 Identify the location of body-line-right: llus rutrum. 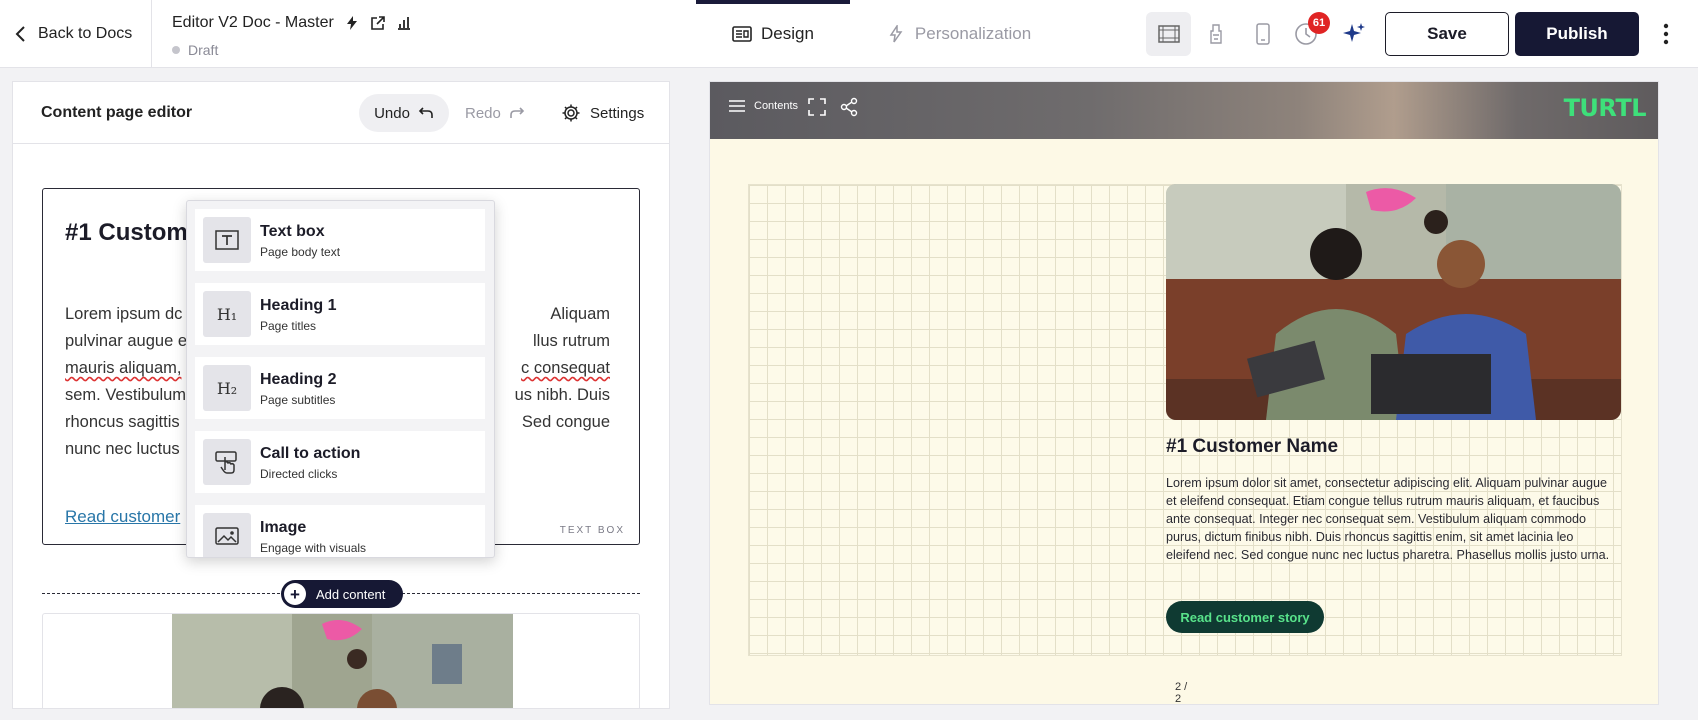
(571, 341).